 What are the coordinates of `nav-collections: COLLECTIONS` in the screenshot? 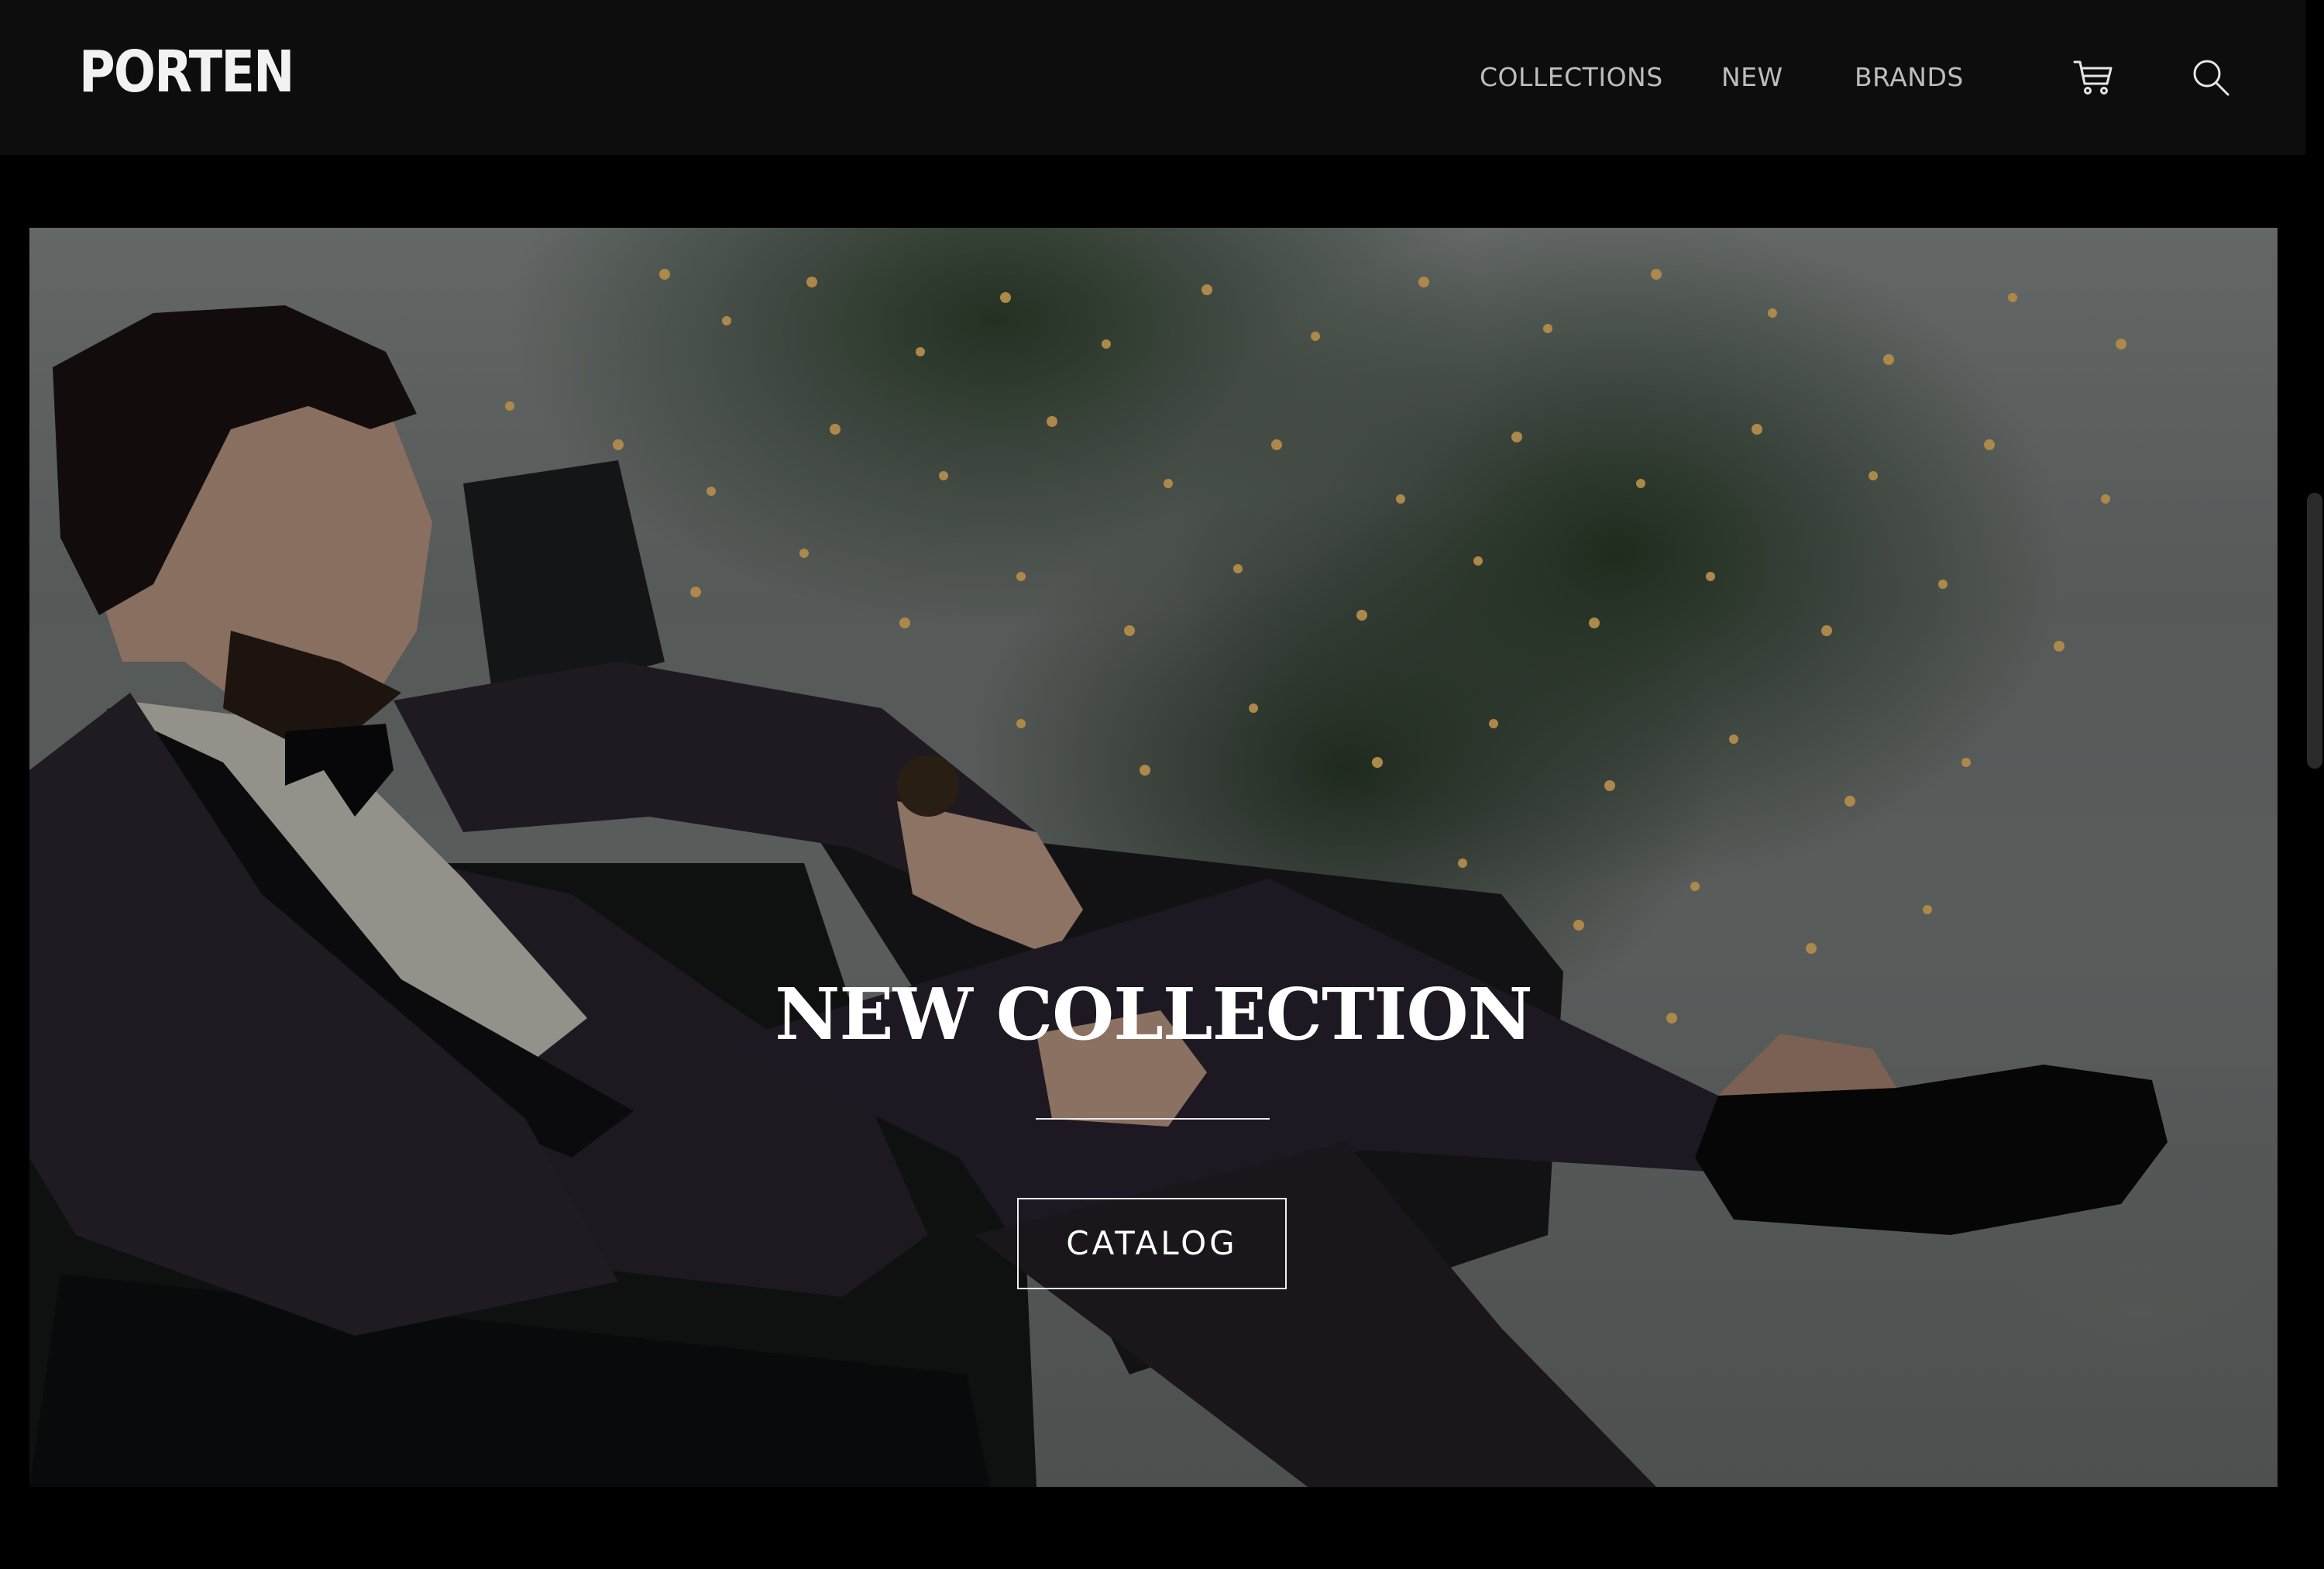 It's located at (1571, 78).